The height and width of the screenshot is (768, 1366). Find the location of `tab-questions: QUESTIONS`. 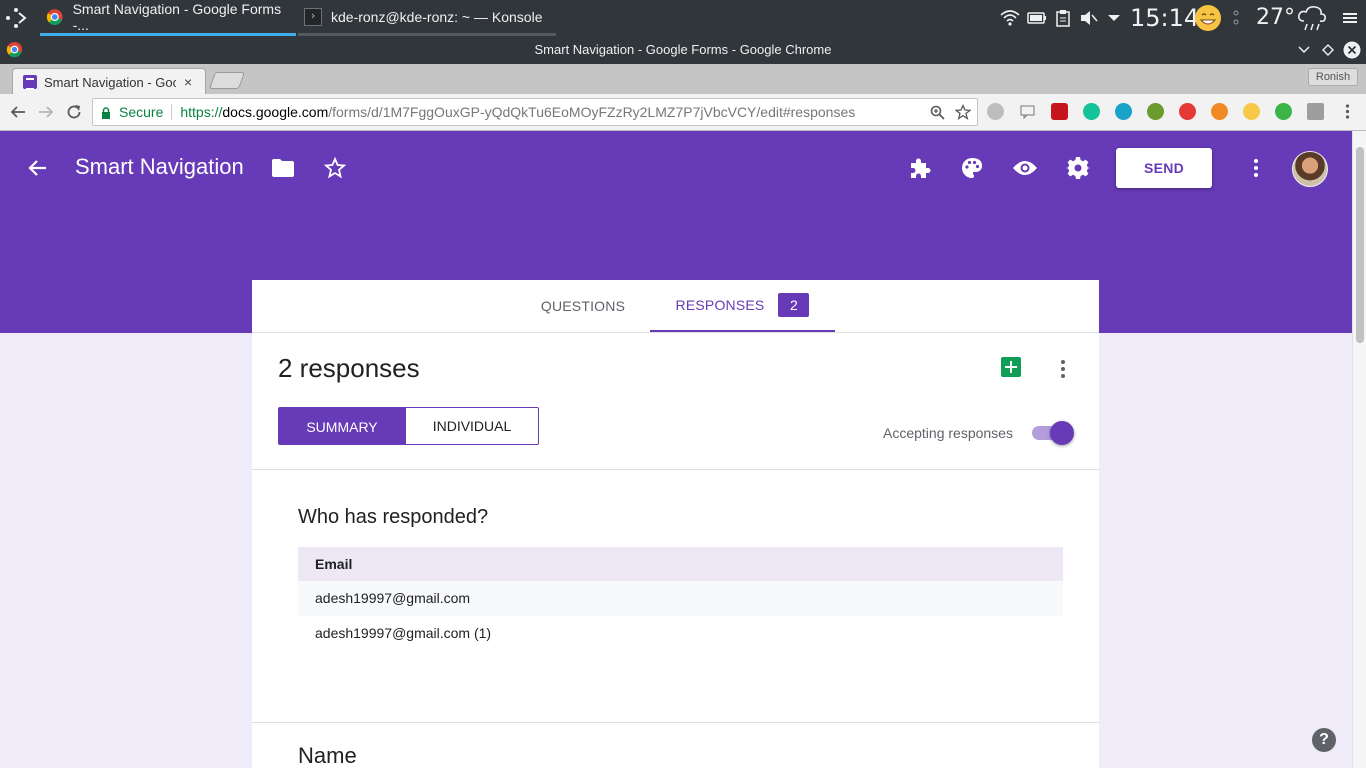

tab-questions: QUESTIONS is located at coordinates (583, 306).